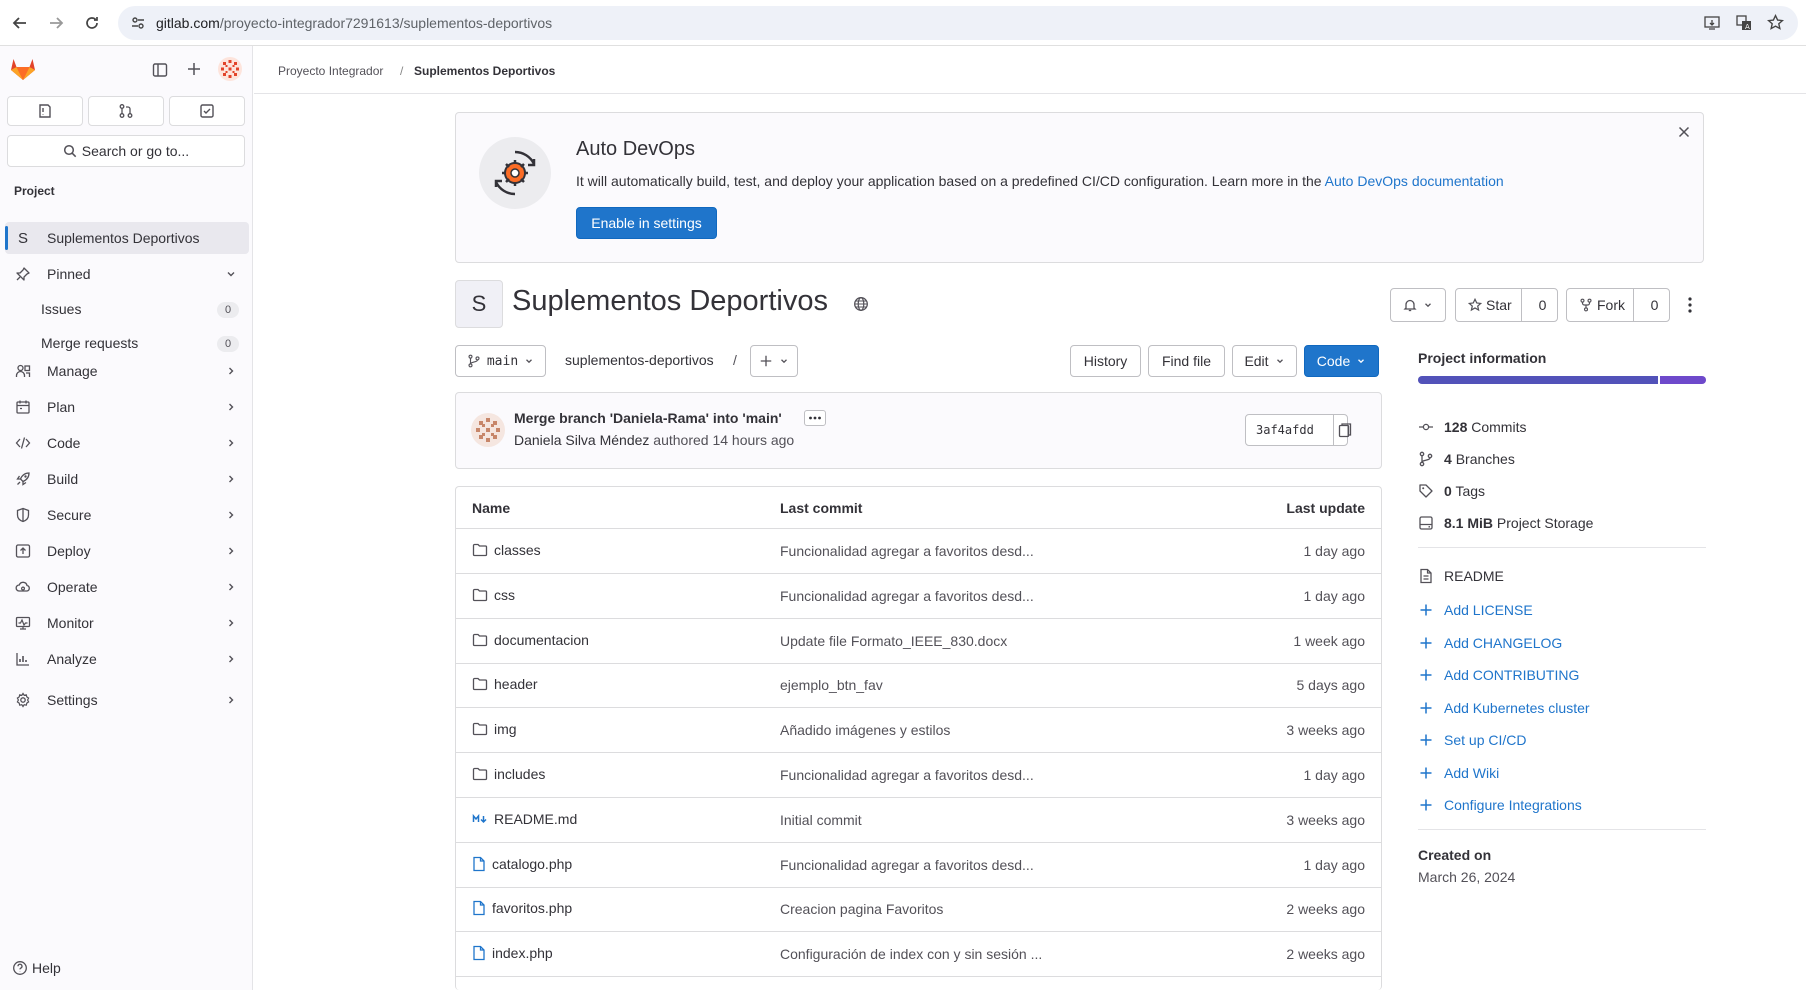 Image resolution: width=1806 pixels, height=990 pixels. Describe the element at coordinates (506, 550) in the screenshot. I see `file-name-cell: classes` at that location.